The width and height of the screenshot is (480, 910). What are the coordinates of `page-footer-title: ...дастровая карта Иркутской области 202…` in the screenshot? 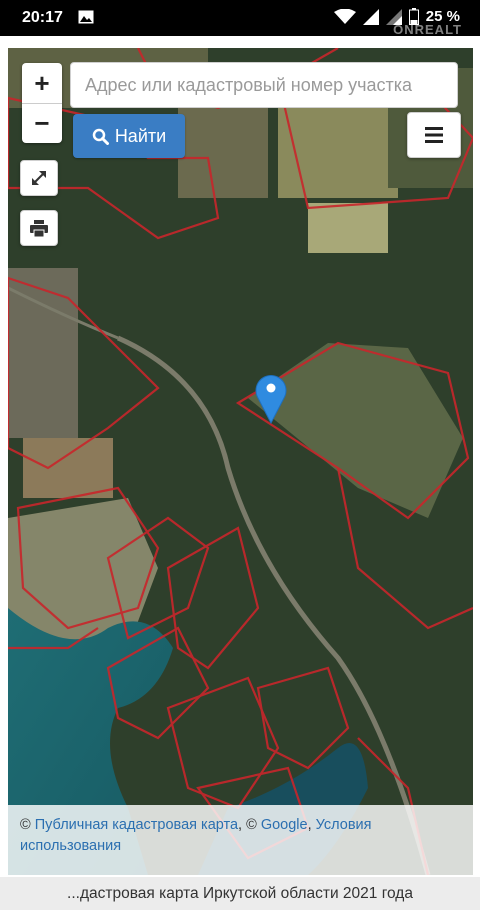 It's located at (240, 893).